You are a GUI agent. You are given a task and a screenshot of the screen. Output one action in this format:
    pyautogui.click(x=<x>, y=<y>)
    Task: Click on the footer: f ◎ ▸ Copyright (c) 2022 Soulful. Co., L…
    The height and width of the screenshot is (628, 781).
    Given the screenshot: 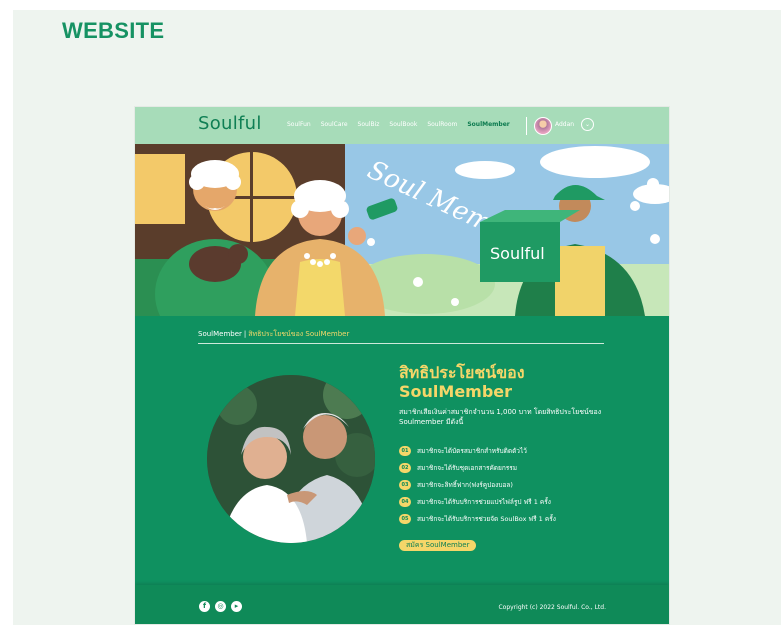 What is the action you would take?
    pyautogui.click(x=402, y=604)
    